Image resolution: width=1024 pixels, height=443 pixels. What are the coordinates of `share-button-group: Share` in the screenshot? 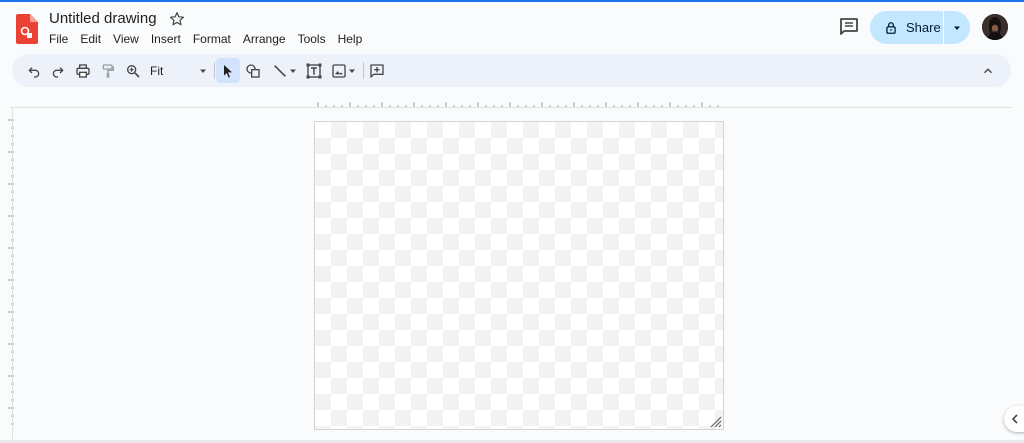 It's located at (920, 27).